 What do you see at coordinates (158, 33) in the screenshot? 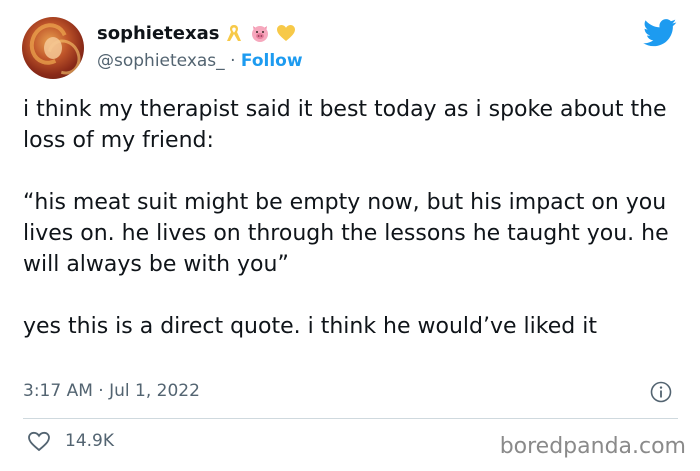
I see `display-name: sophietexas` at bounding box center [158, 33].